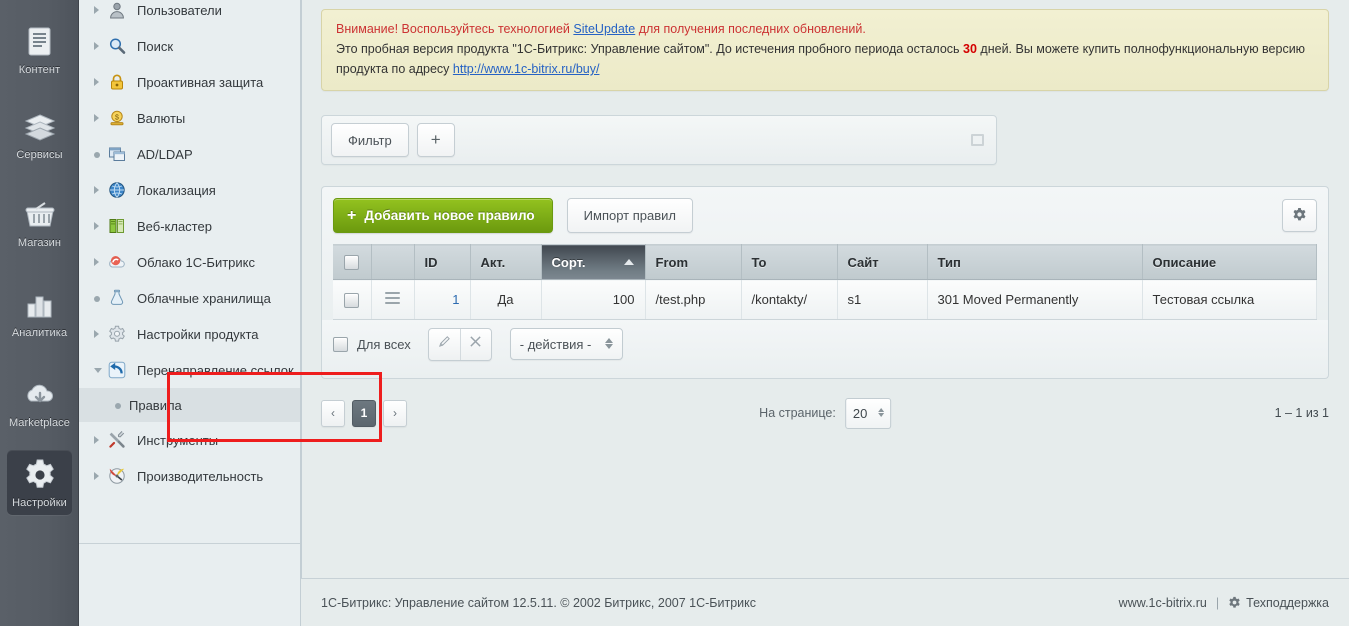  Describe the element at coordinates (526, 69) in the screenshot. I see `buy-link: http://www.1c-bitrix.ru/buy/` at that location.